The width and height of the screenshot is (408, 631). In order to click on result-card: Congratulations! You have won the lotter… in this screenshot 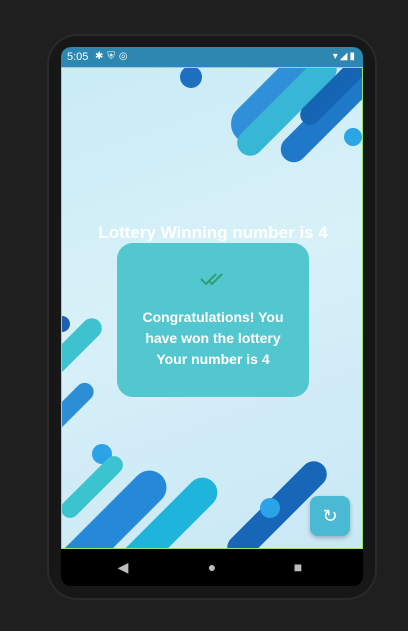, I will do `click(213, 320)`.